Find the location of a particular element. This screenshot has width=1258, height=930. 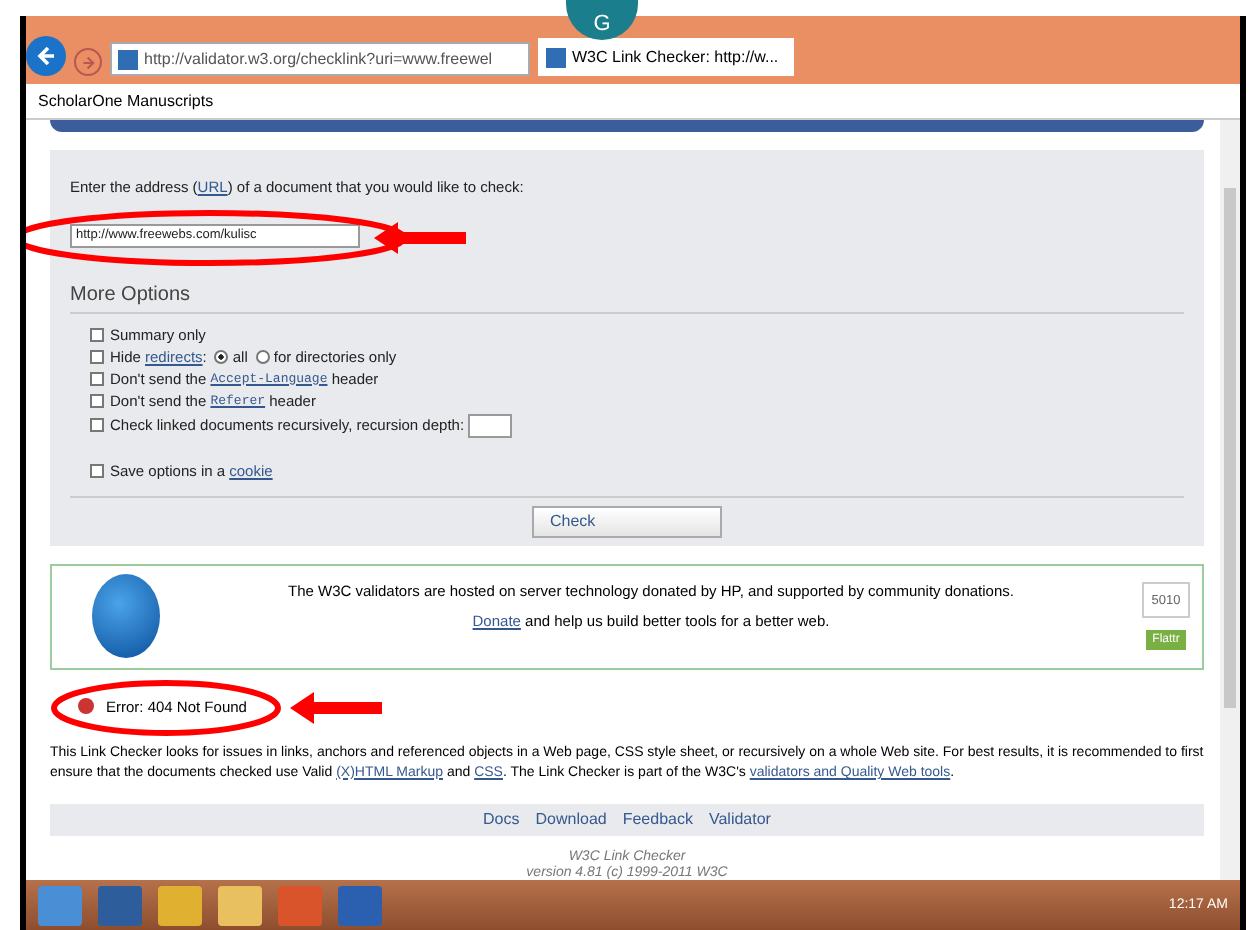

error-icon is located at coordinates (86, 706).